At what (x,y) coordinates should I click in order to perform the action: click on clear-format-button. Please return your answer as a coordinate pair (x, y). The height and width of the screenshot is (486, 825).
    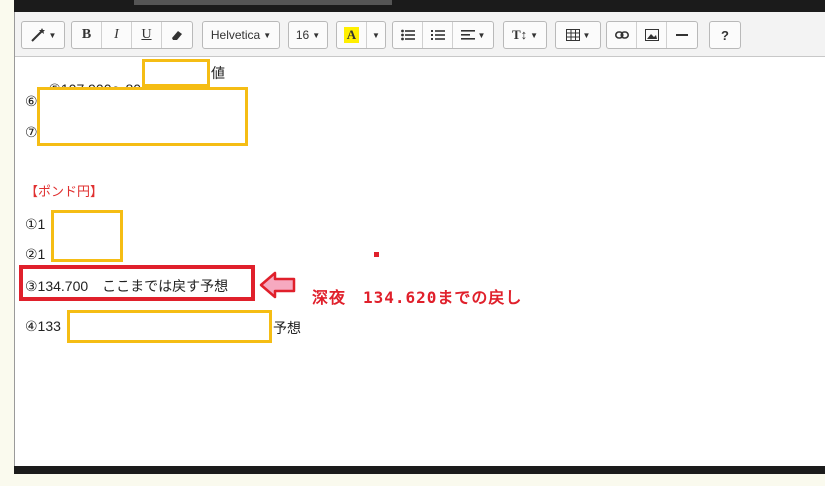
    Looking at the image, I should click on (177, 35).